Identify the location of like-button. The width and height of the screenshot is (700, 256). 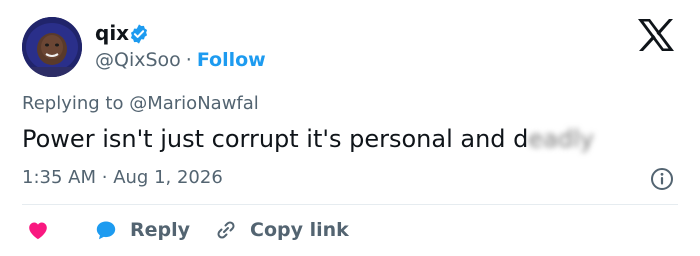
(38, 230).